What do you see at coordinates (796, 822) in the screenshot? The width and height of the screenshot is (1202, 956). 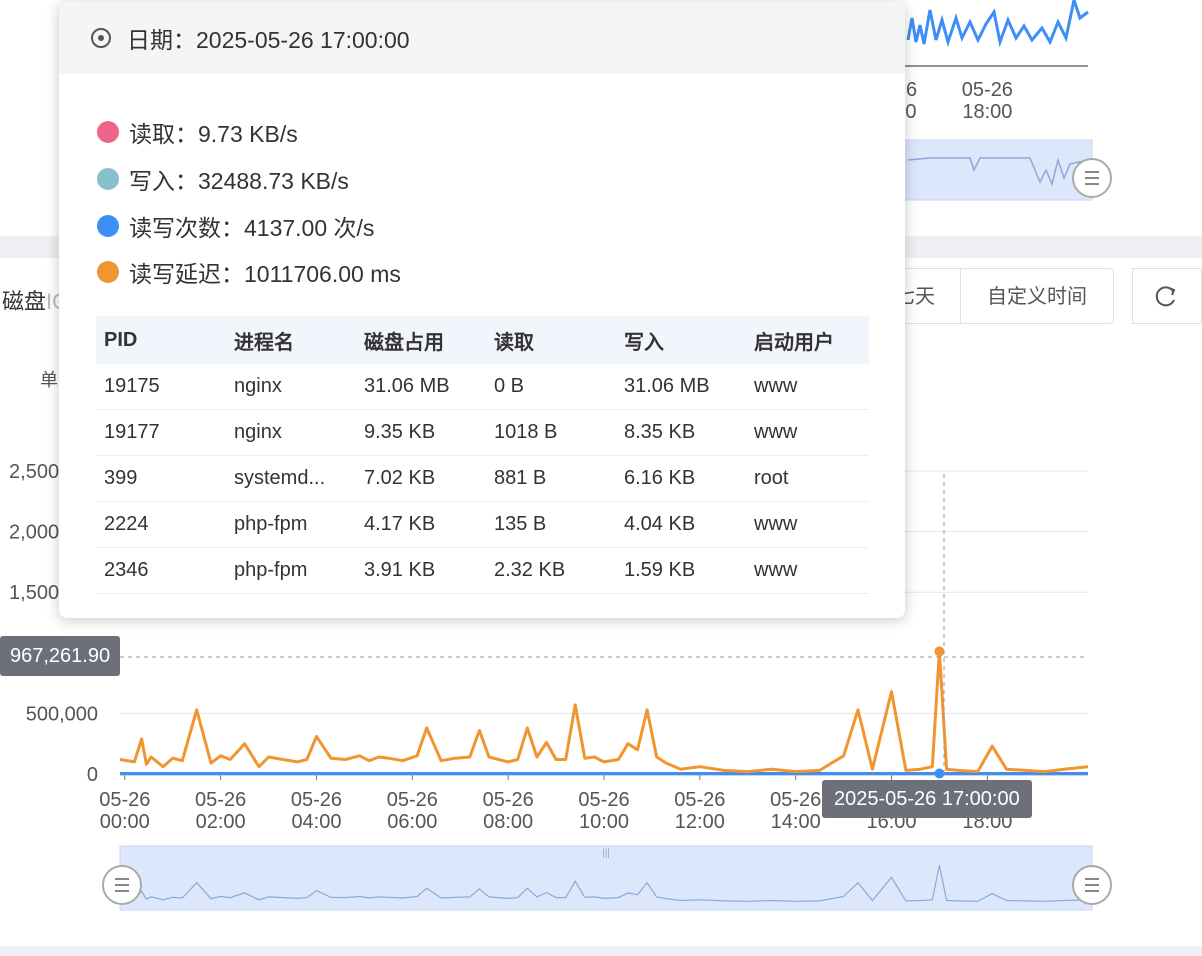 I see `x-tick-label: 14:00` at bounding box center [796, 822].